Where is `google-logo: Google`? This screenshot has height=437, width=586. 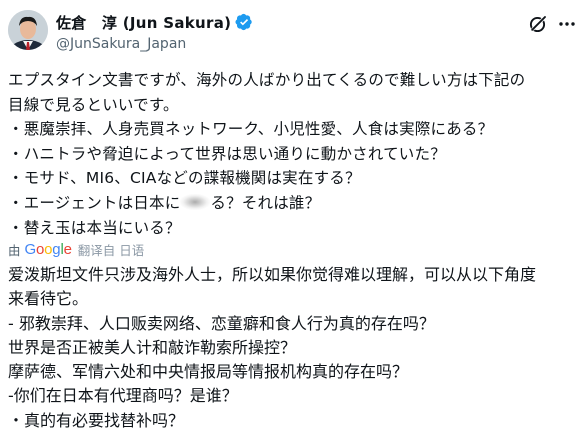
google-logo: Google is located at coordinates (48, 249).